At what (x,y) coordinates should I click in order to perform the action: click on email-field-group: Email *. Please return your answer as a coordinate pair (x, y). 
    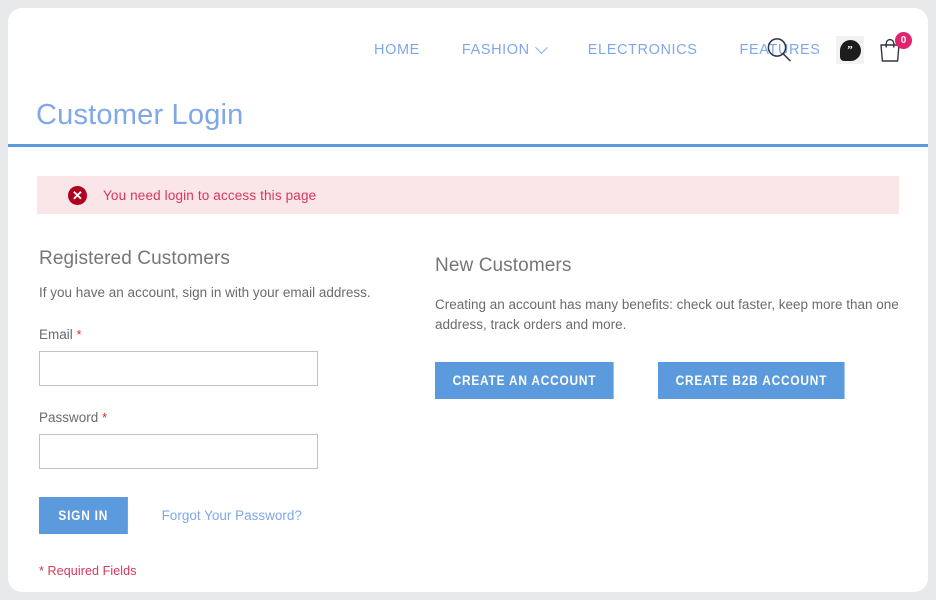
    Looking at the image, I should click on (237, 356).